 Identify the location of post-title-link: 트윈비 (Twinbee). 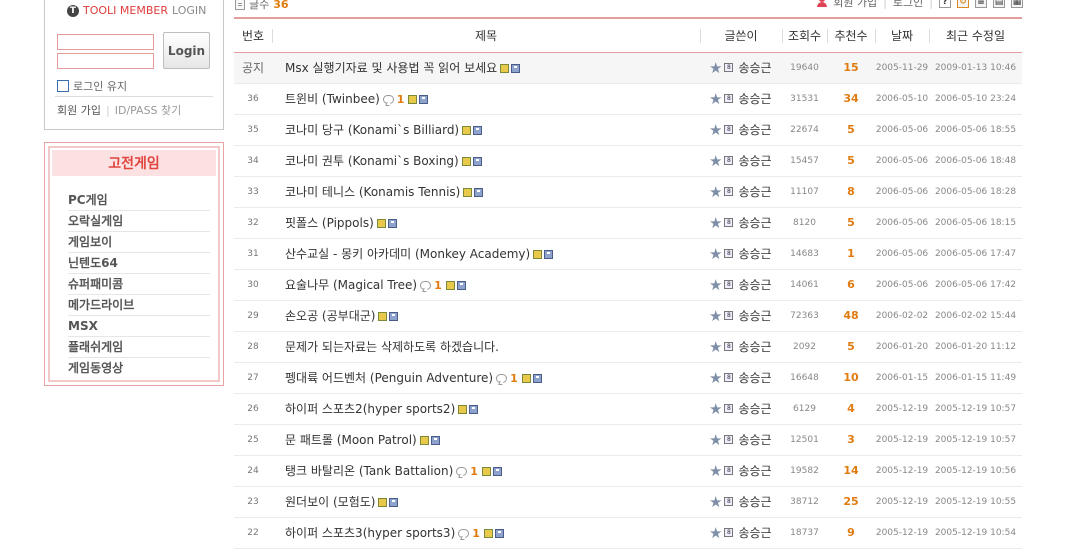
(332, 99).